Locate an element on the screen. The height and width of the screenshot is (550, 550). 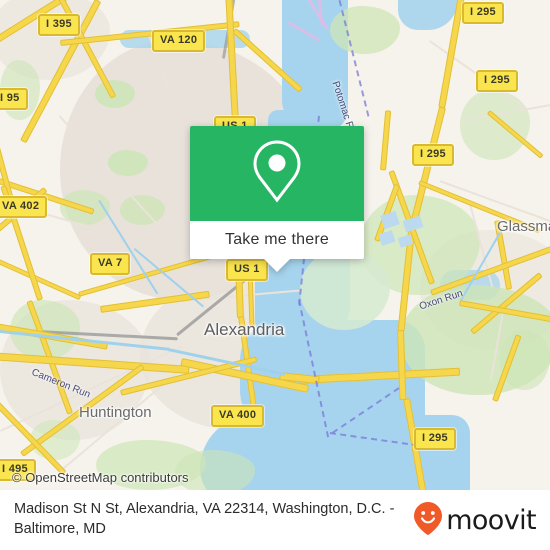
popup-pointer-tail is located at coordinates (277, 265).